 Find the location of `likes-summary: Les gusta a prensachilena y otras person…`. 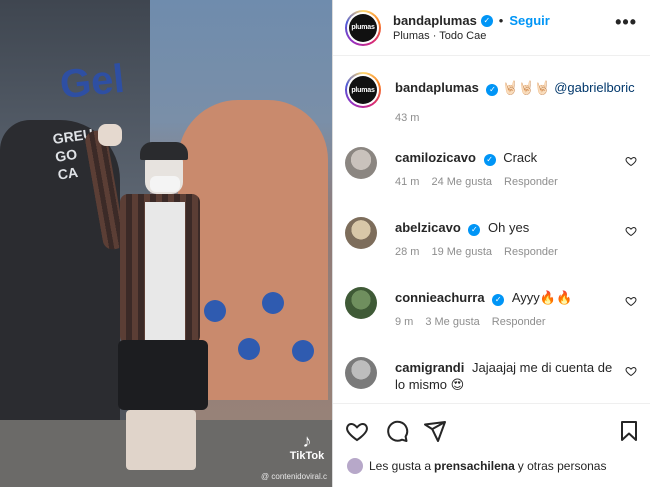

likes-summary: Les gusta a prensachilena y otras person… is located at coordinates (476, 466).